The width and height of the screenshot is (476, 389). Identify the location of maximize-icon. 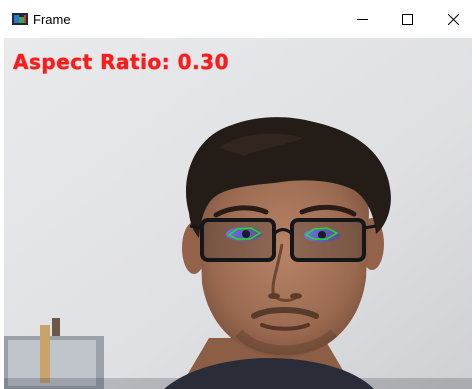
(407, 19).